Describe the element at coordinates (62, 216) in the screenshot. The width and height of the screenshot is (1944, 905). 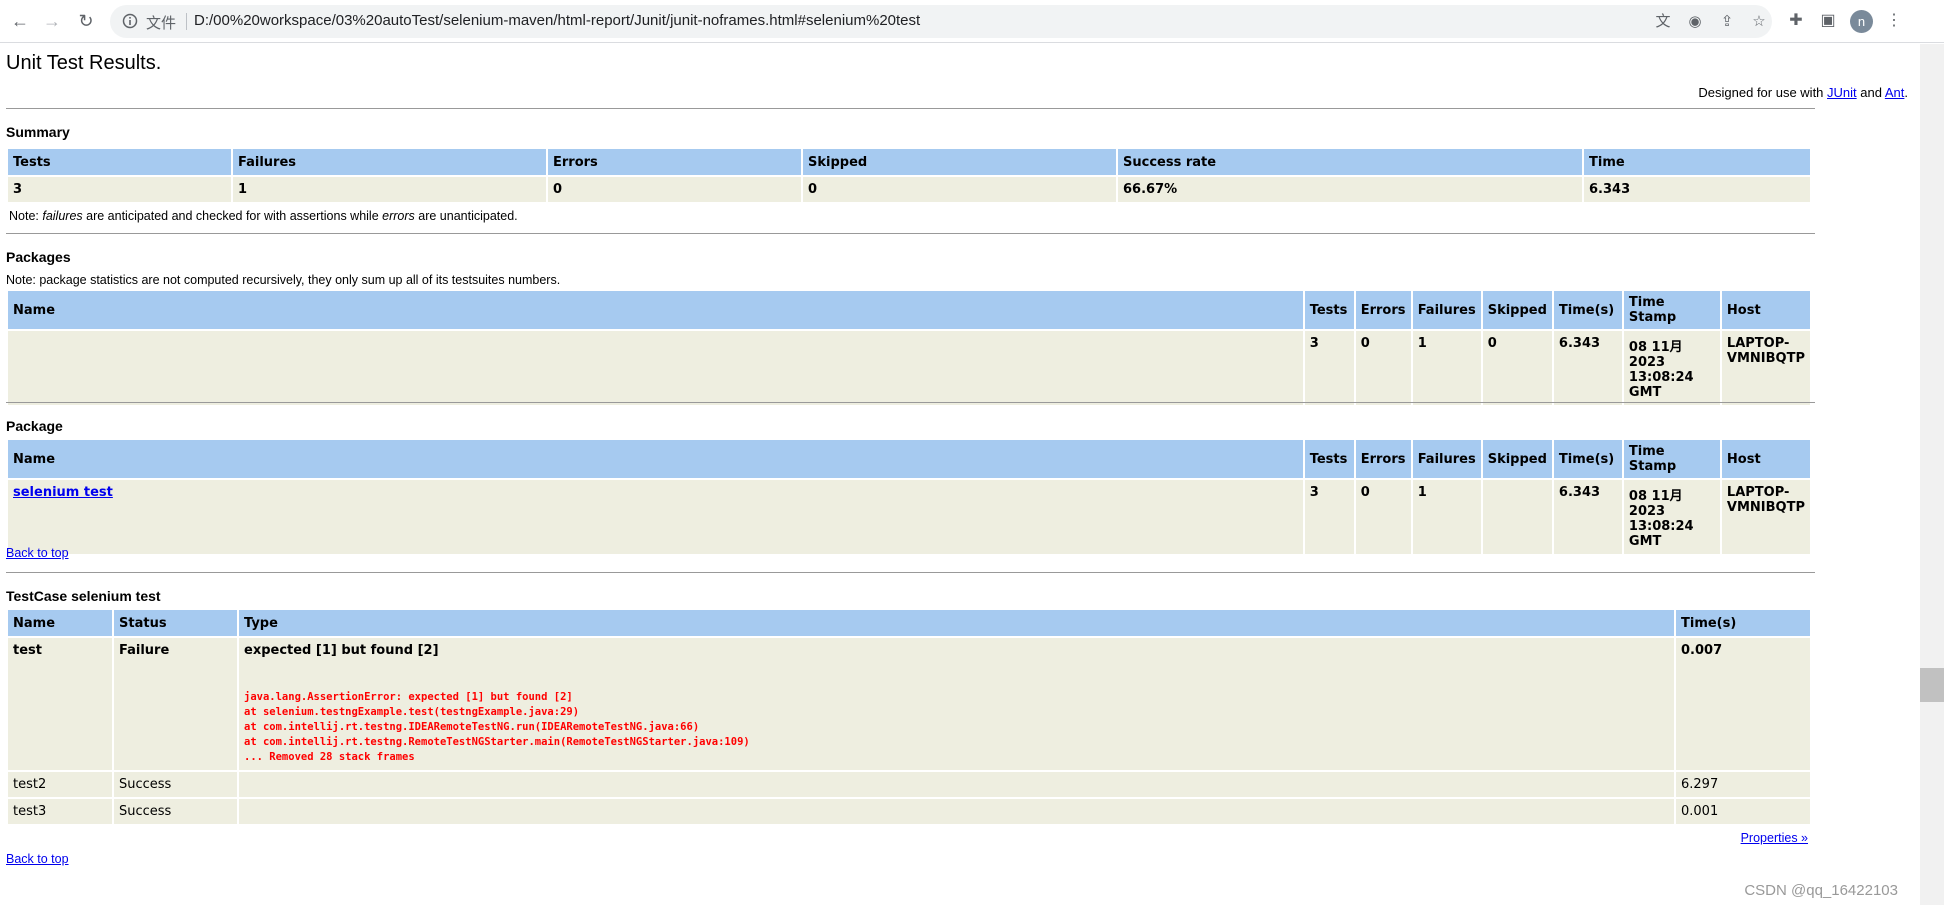
I see `note-failures-word: failures` at that location.